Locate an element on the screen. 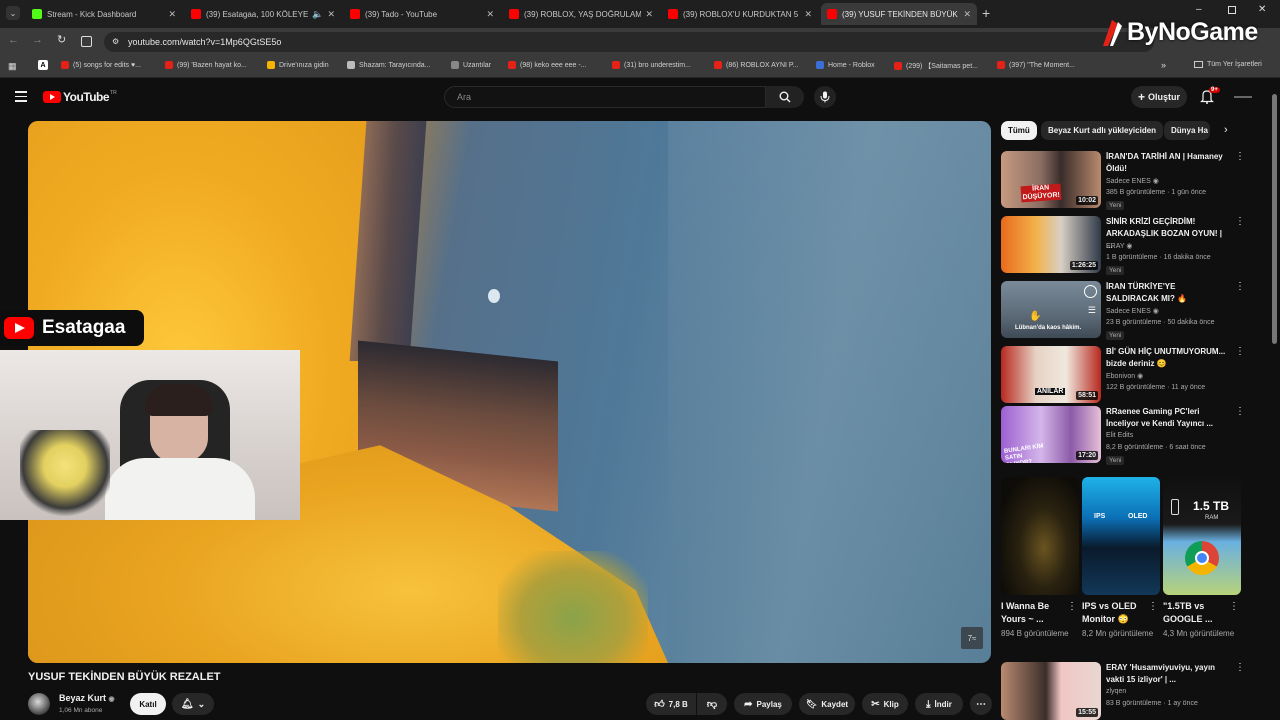  clip-button: ✂ Klip is located at coordinates (885, 704).